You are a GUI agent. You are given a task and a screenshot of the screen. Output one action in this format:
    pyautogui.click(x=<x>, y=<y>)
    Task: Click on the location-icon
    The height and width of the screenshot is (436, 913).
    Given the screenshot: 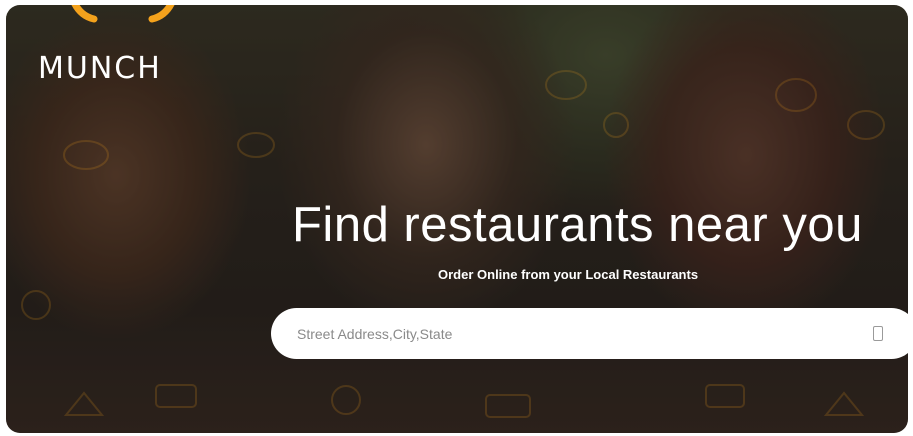 What is the action you would take?
    pyautogui.click(x=878, y=333)
    